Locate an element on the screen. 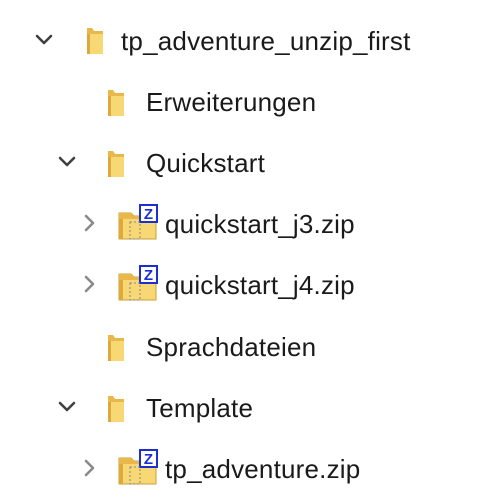 The image size is (499, 500). tree-node-label: tp_adventure_unzip_first is located at coordinates (266, 41).